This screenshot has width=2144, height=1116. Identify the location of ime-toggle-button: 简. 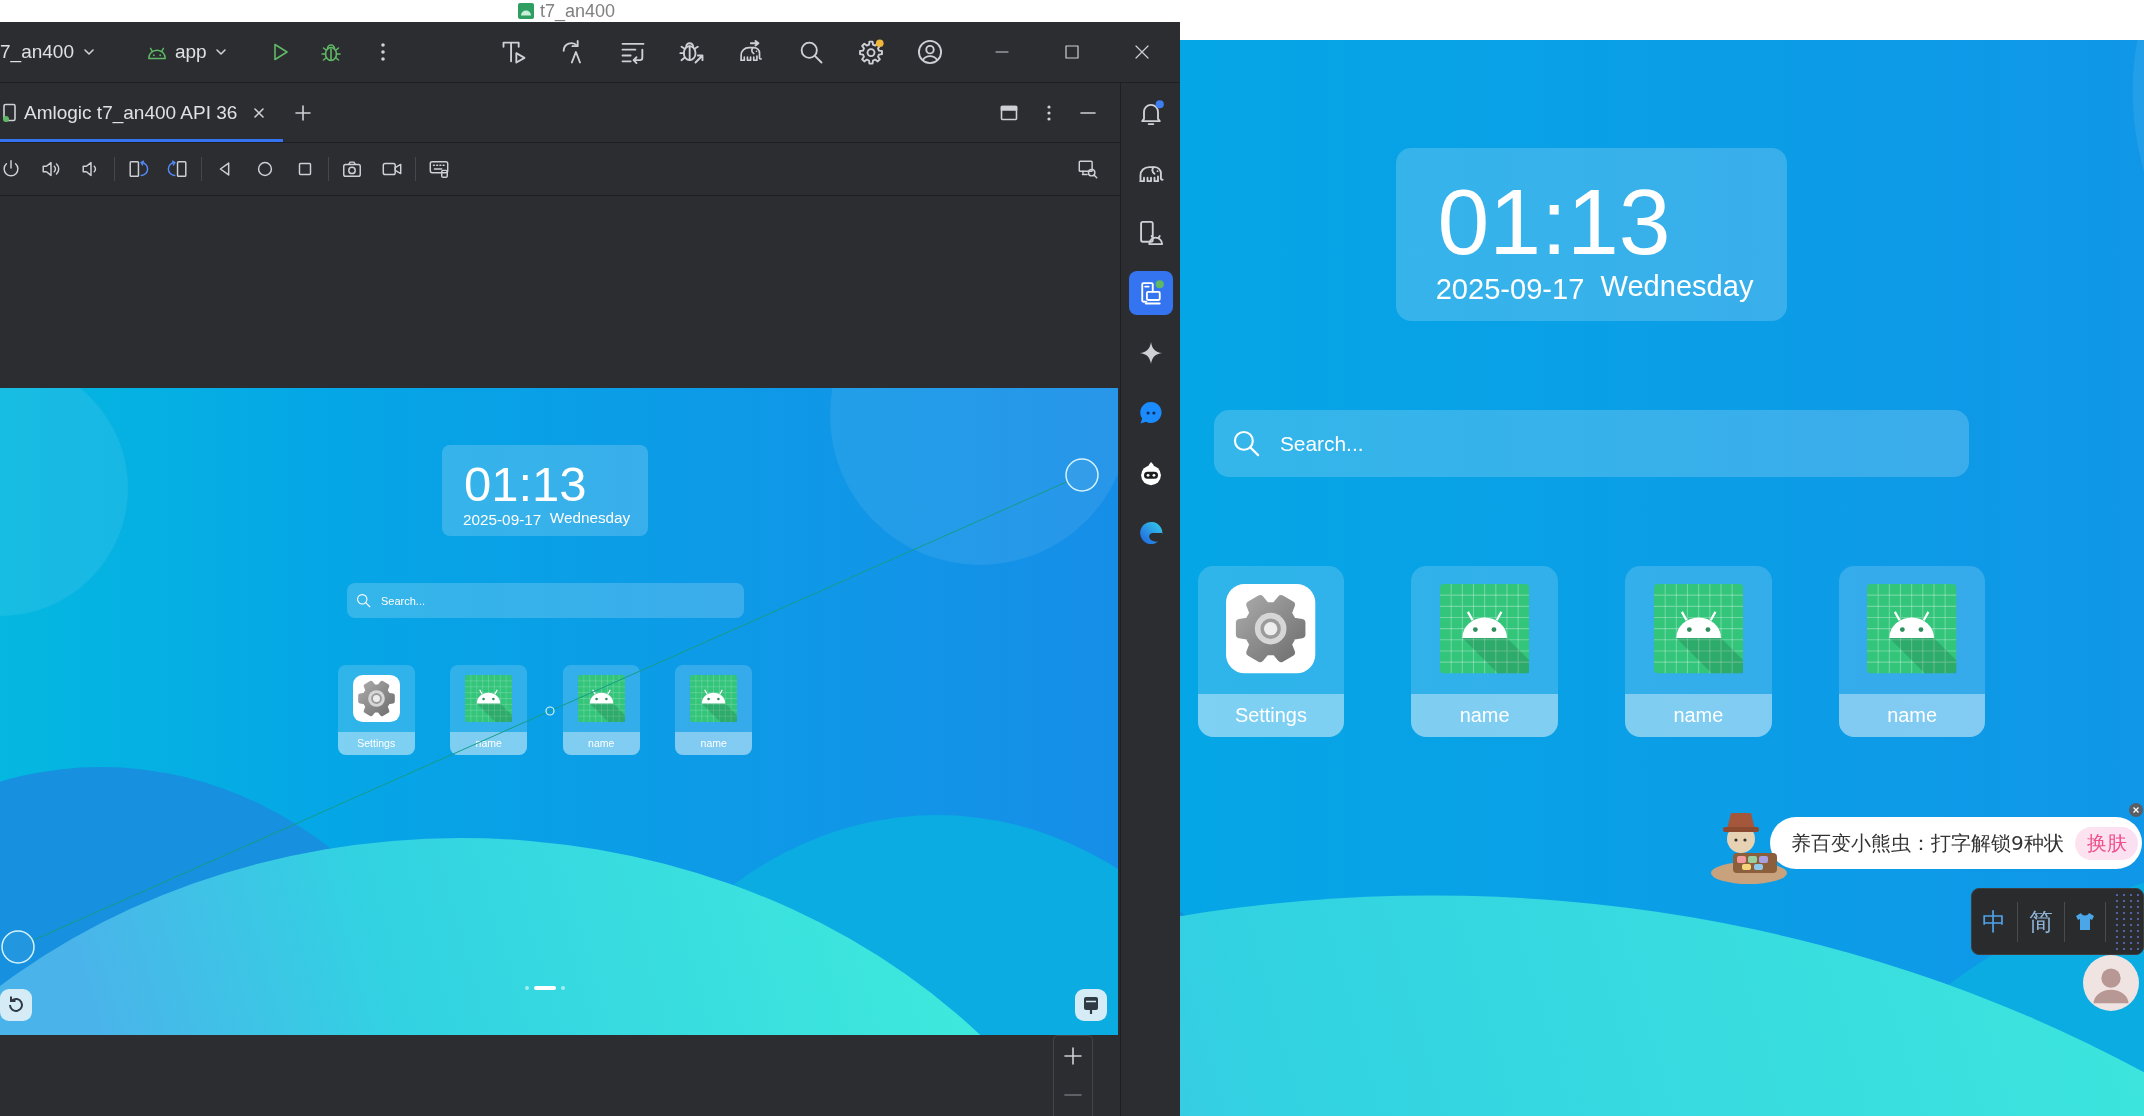
(2041, 921).